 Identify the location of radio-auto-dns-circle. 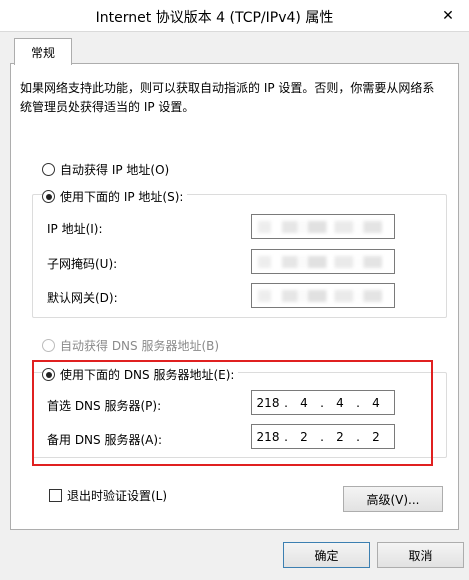
(48, 345).